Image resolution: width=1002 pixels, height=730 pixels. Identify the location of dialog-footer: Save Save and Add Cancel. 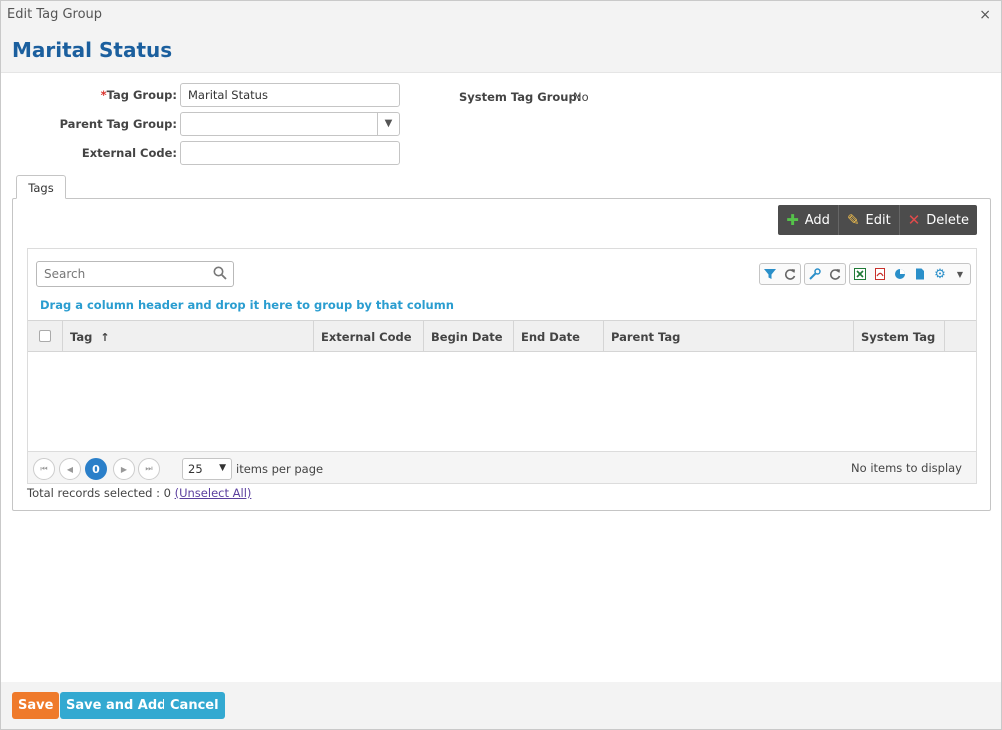
(501, 705).